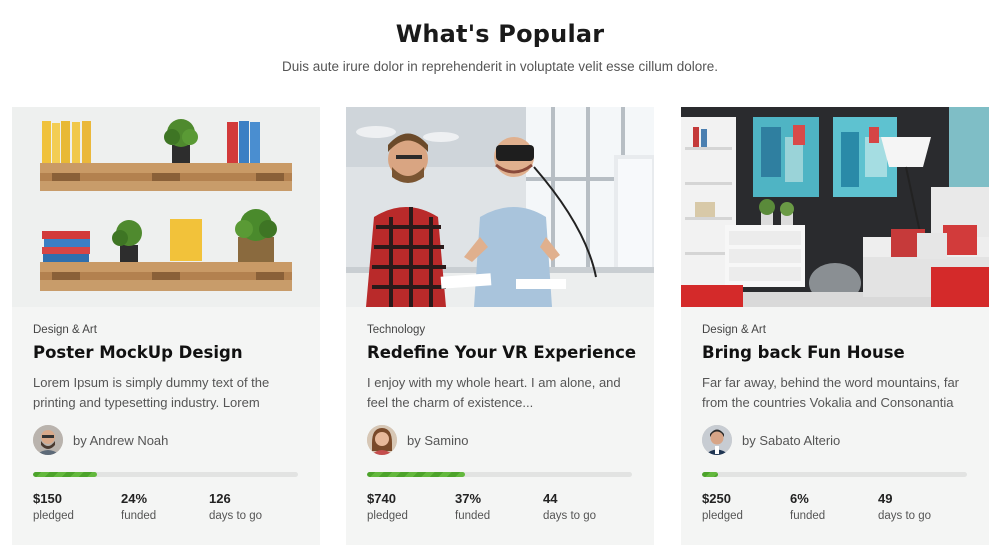 This screenshot has width=1000, height=555. I want to click on stat-value: 126, so click(220, 498).